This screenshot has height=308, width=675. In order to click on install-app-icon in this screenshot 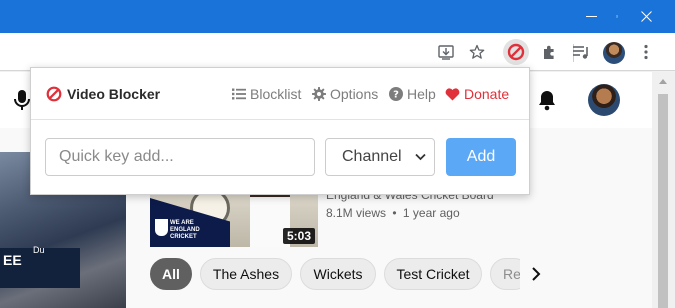, I will do `click(446, 52)`.